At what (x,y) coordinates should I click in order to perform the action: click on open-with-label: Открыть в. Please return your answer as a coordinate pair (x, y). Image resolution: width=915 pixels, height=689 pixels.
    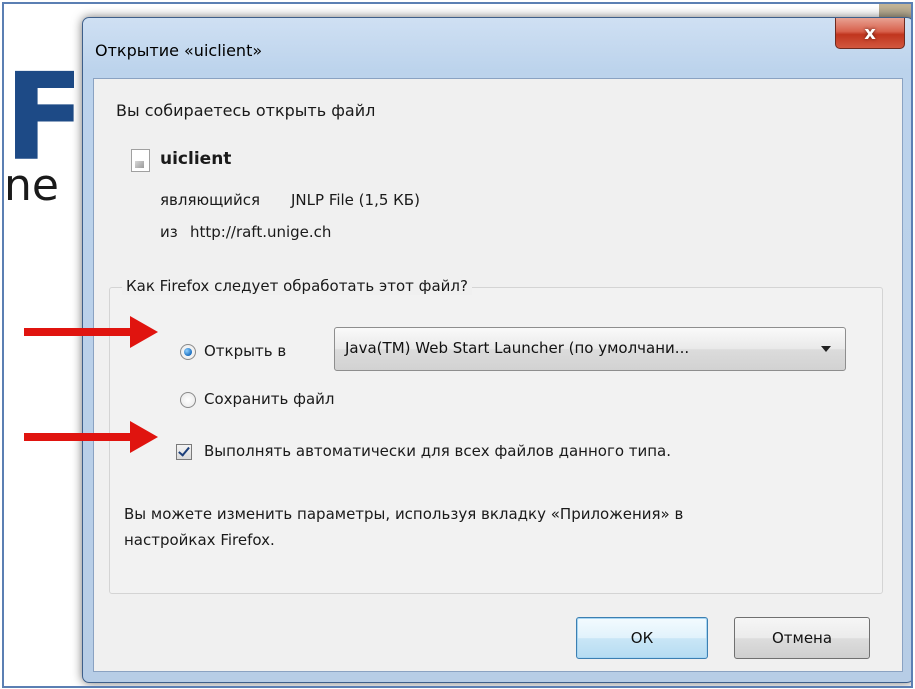
    Looking at the image, I should click on (245, 351).